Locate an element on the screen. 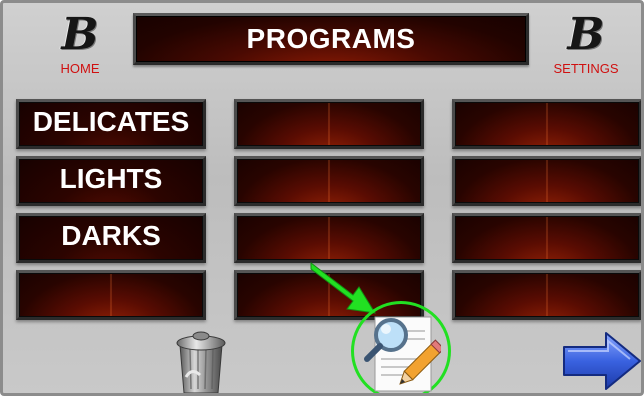 Image resolution: width=644 pixels, height=396 pixels. right-arrow-icon is located at coordinates (602, 361).